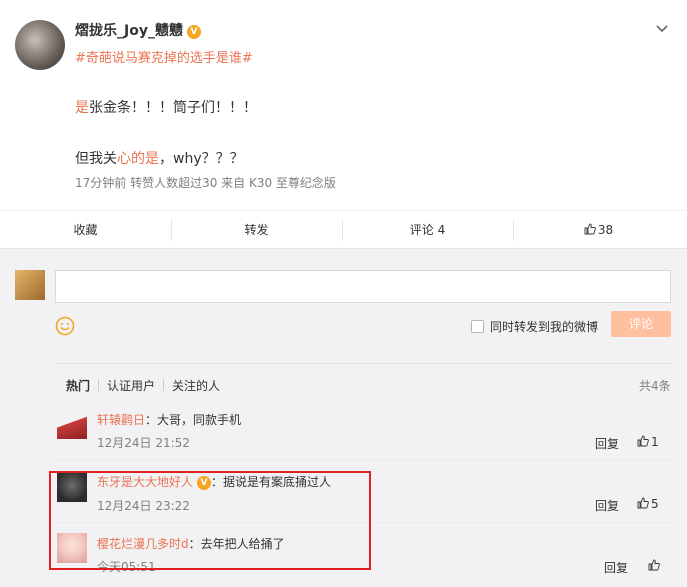 This screenshot has width=687, height=587. I want to click on comment-button: 评论 4, so click(427, 230).